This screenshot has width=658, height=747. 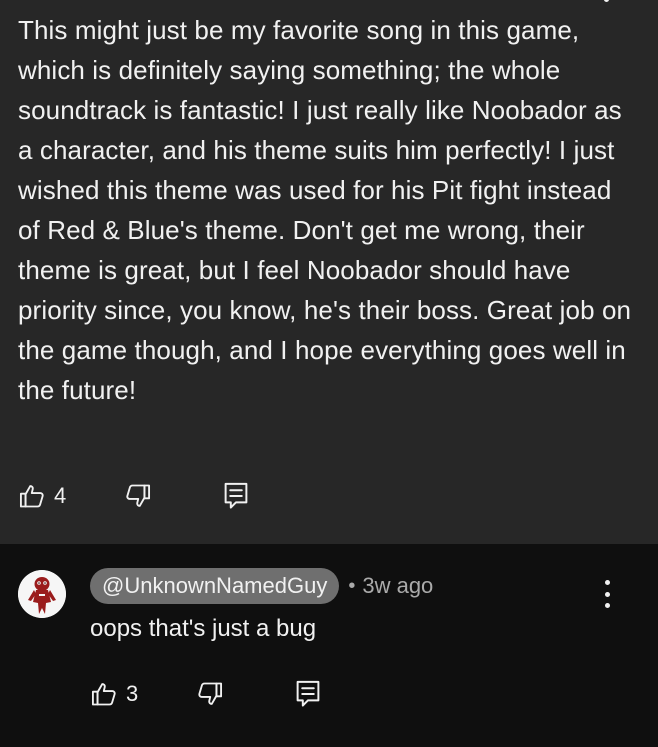 I want to click on reply-text: oops that's just a bug, so click(x=203, y=628).